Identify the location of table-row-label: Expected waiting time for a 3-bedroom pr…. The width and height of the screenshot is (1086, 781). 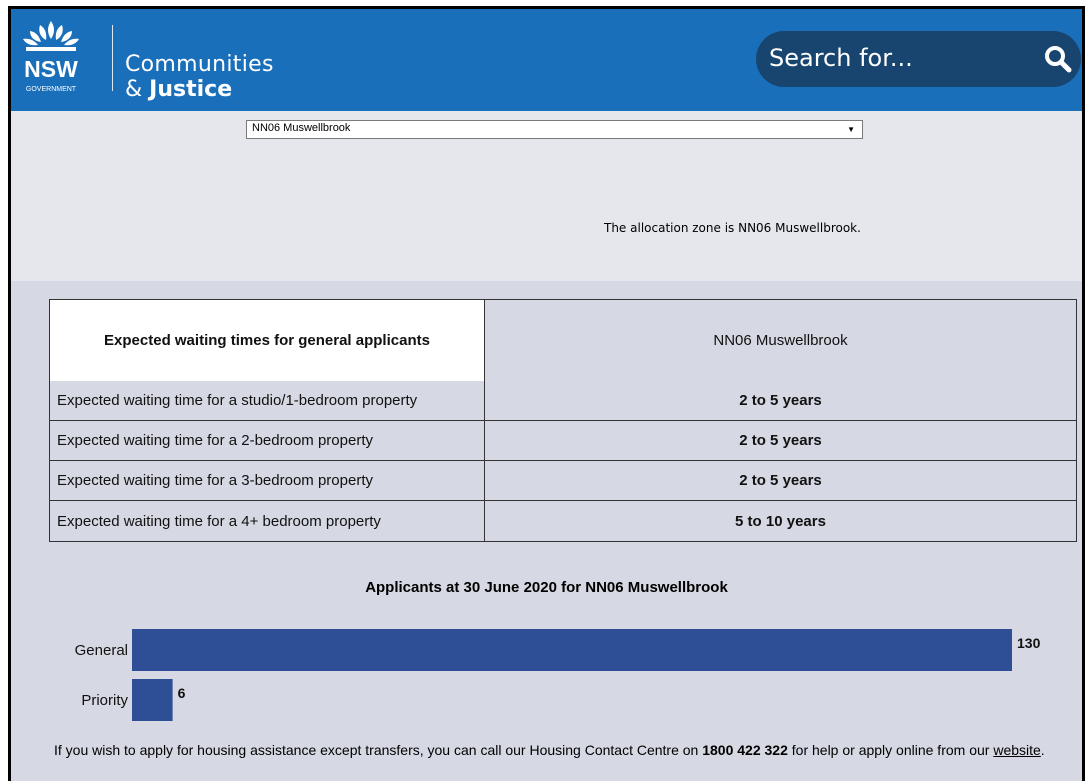
(266, 481).